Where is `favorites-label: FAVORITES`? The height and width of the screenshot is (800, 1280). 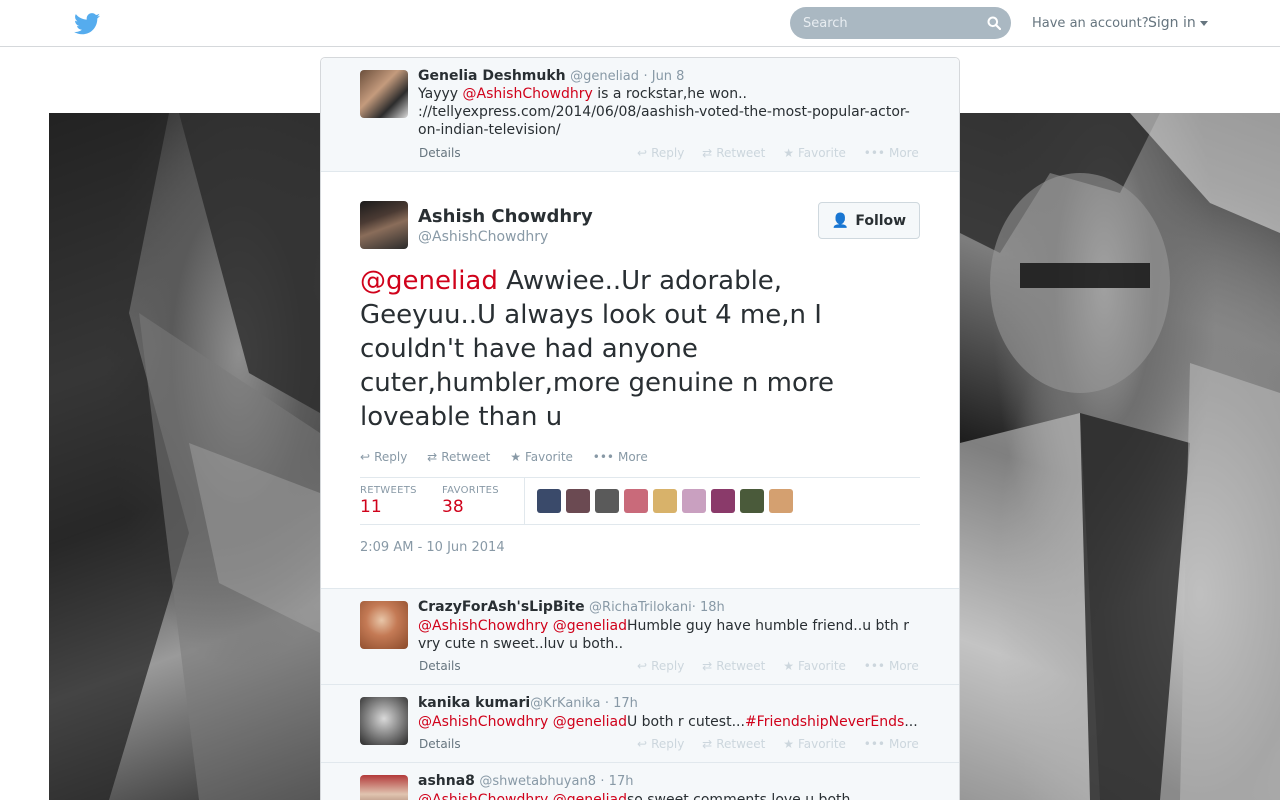 favorites-label: FAVORITES is located at coordinates (470, 490).